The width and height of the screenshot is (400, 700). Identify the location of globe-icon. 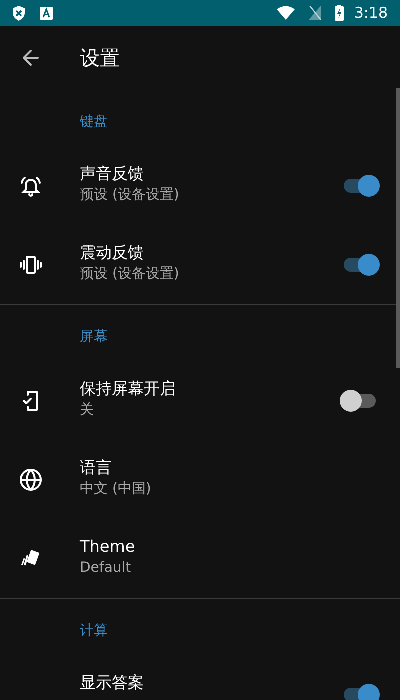
(31, 480).